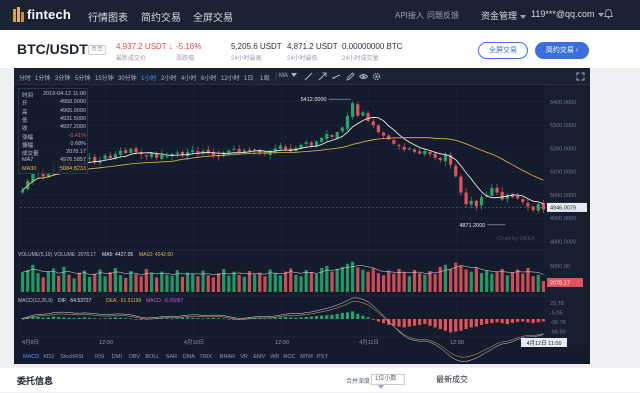 Image resolution: width=640 pixels, height=393 pixels. I want to click on ray-line-icon, so click(336, 76).